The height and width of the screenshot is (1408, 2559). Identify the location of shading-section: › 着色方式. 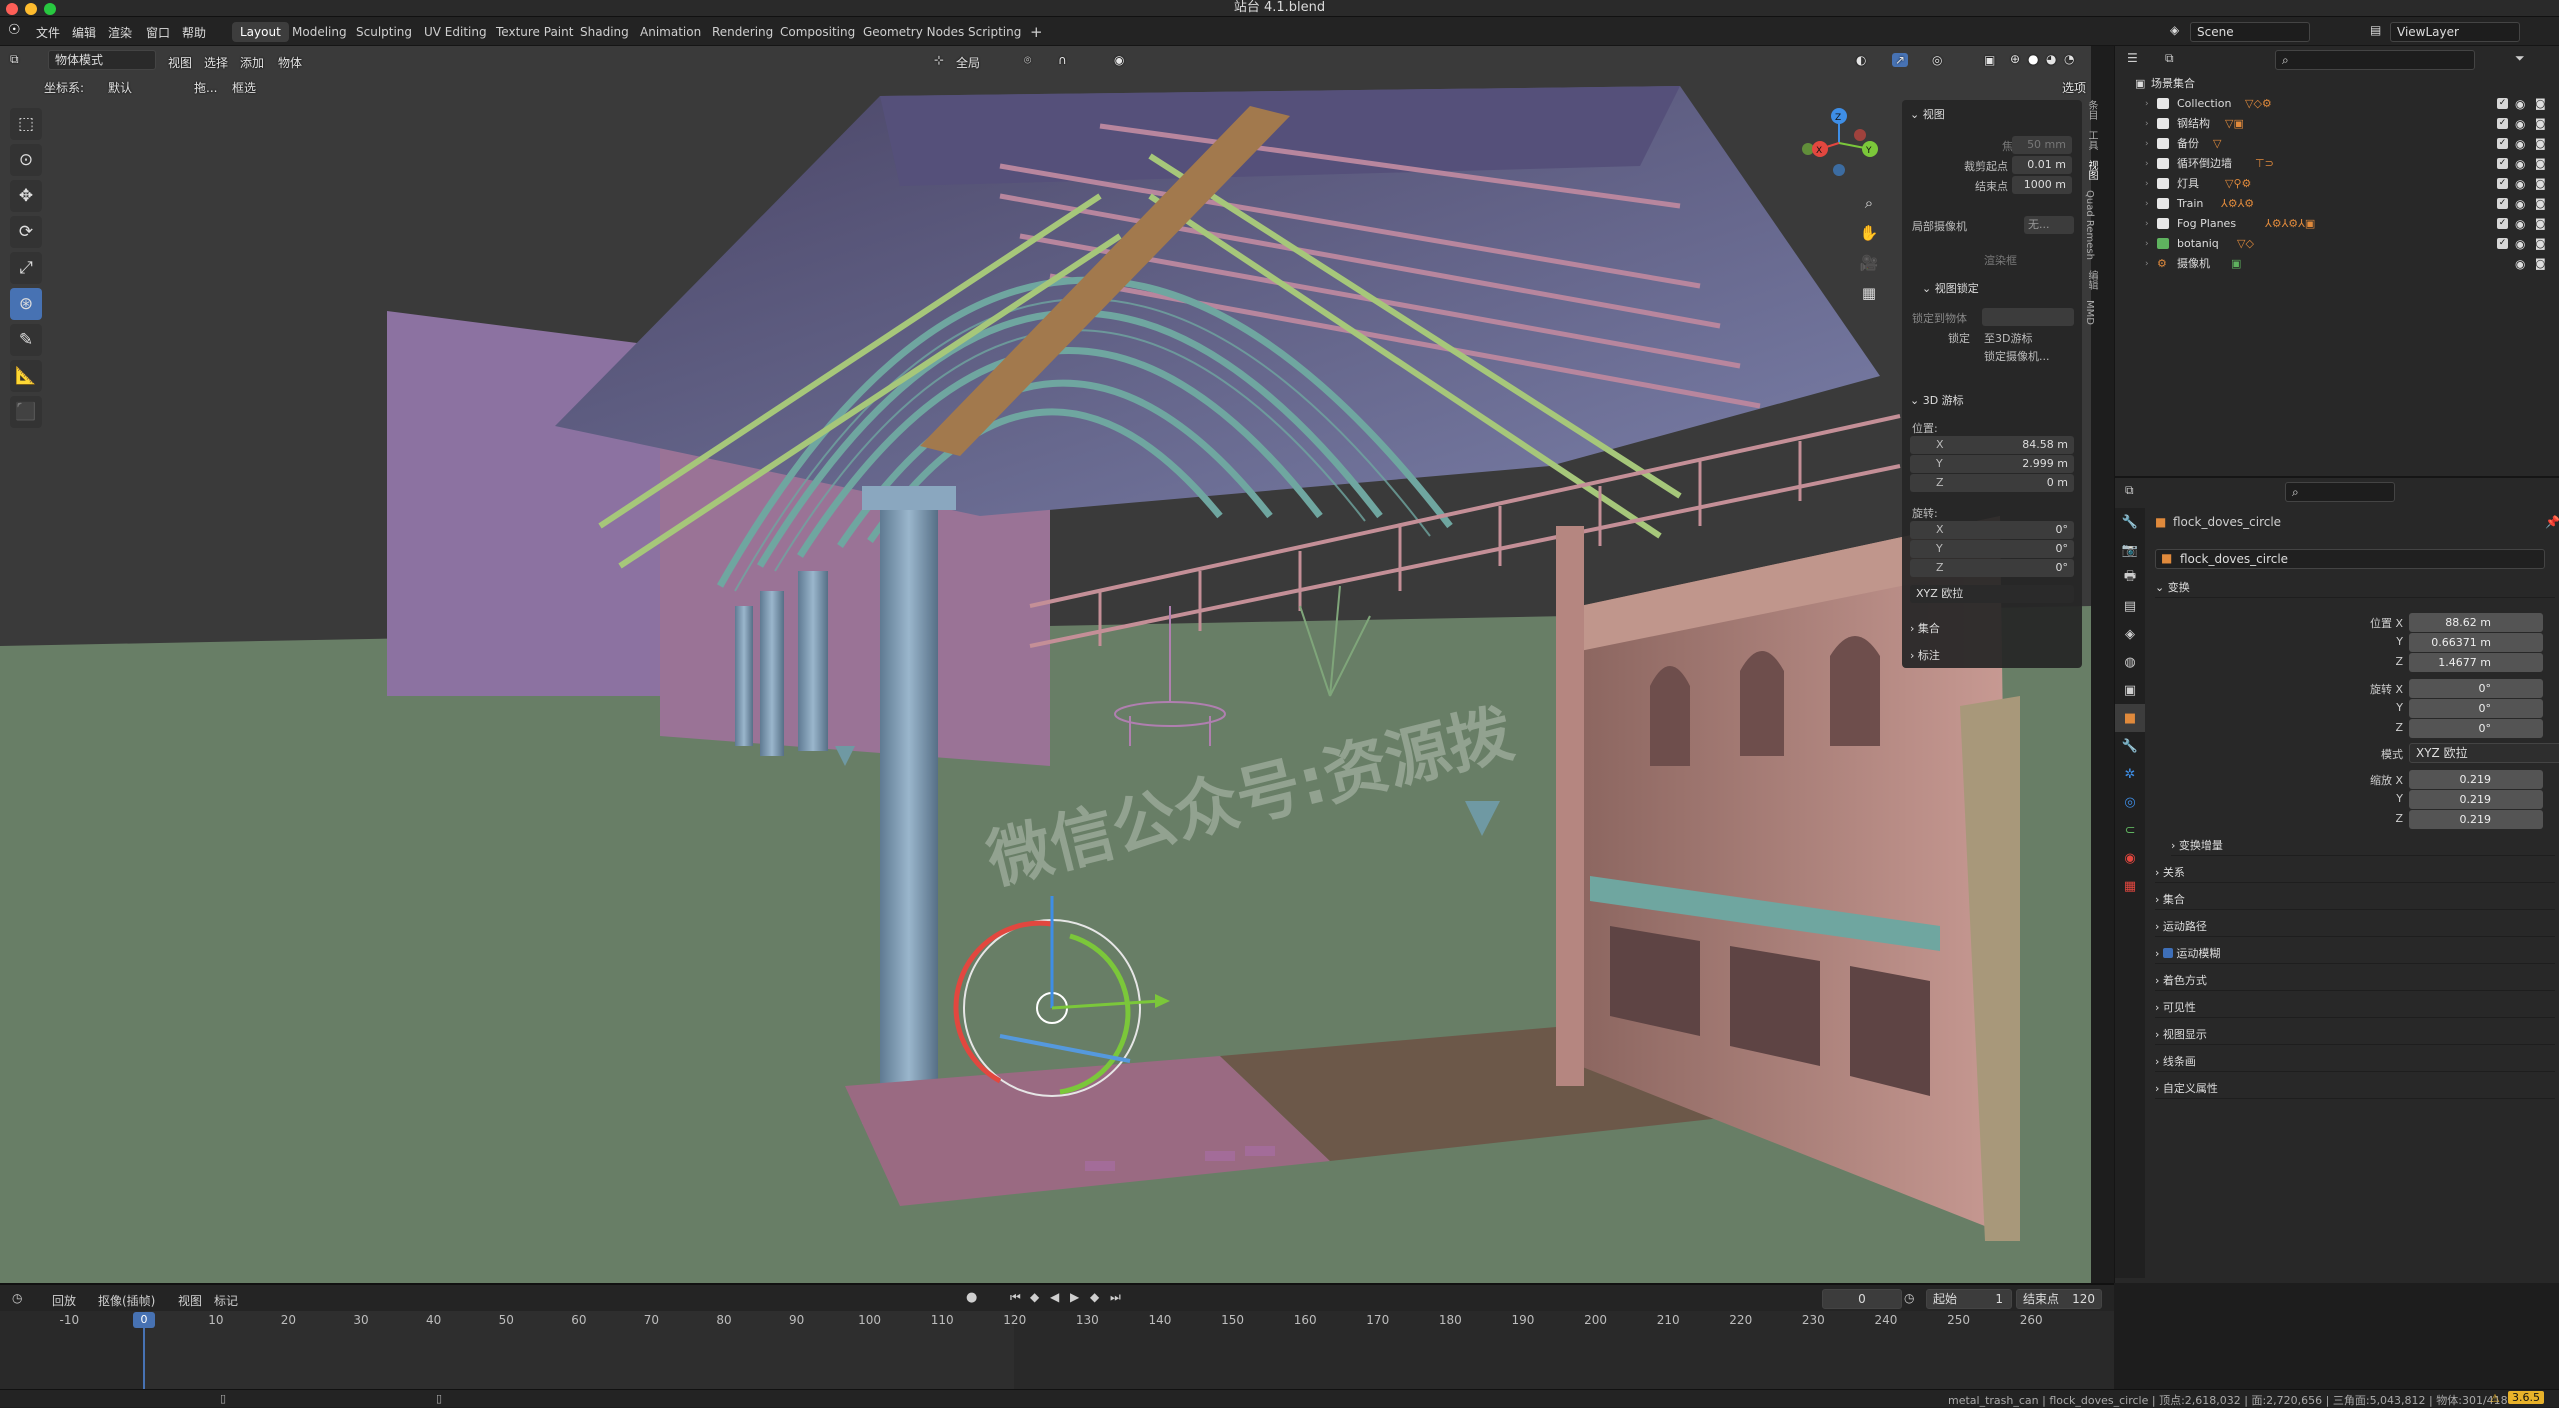
(2355, 981).